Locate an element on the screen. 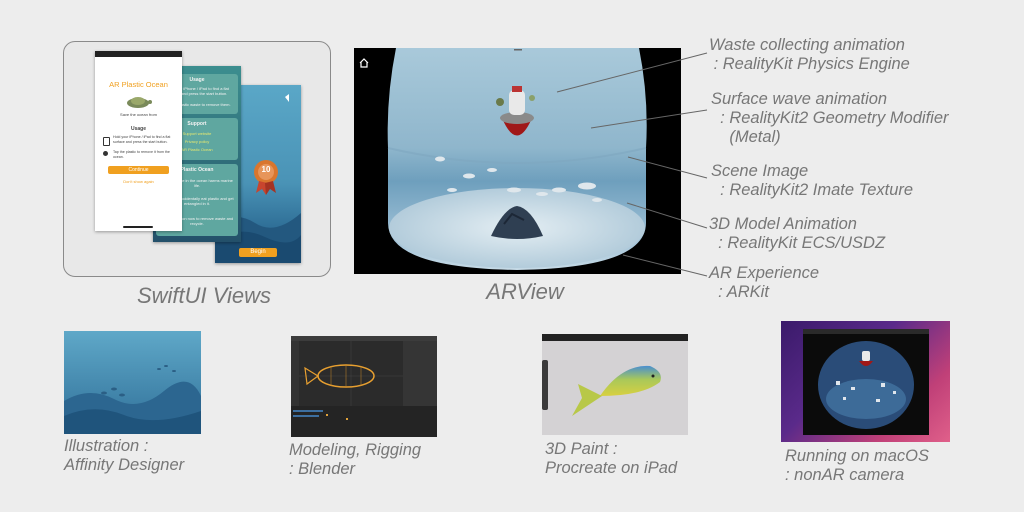 This screenshot has width=1024, height=512. caption-line-1: Illustration : is located at coordinates (106, 446).